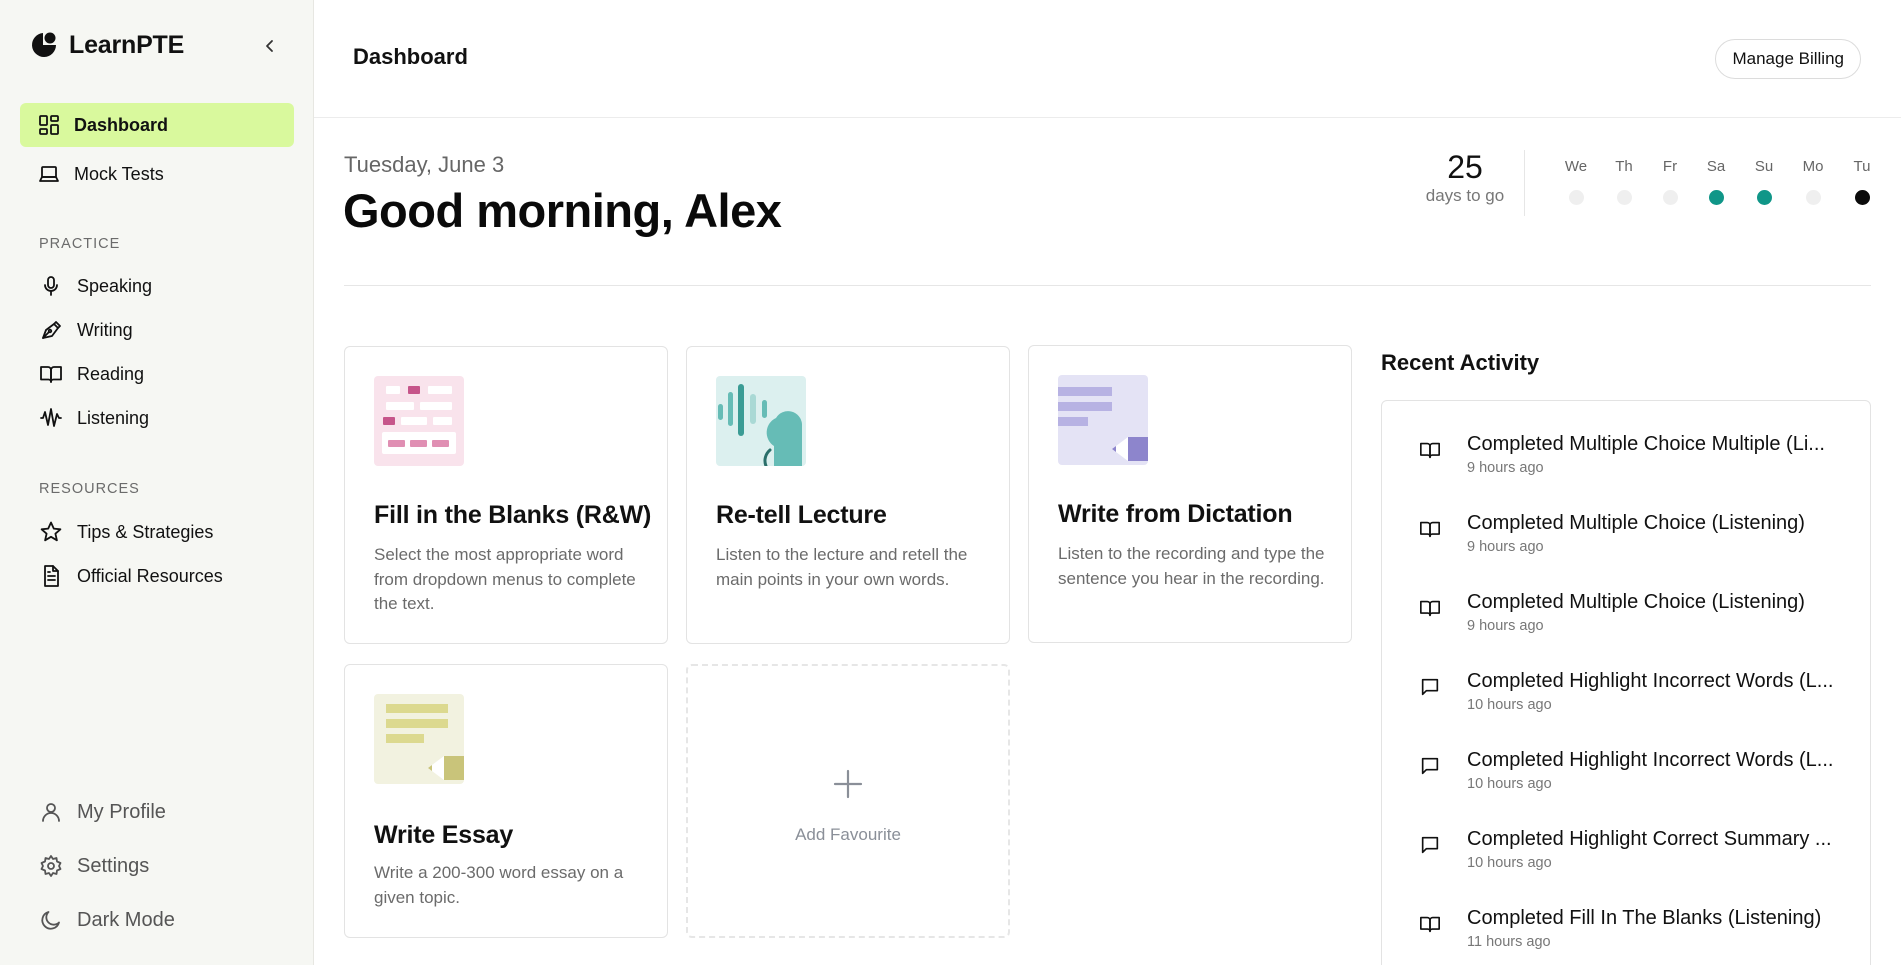 Image resolution: width=1901 pixels, height=965 pixels. What do you see at coordinates (1103, 420) in the screenshot?
I see `dictation-thumbnail-icon` at bounding box center [1103, 420].